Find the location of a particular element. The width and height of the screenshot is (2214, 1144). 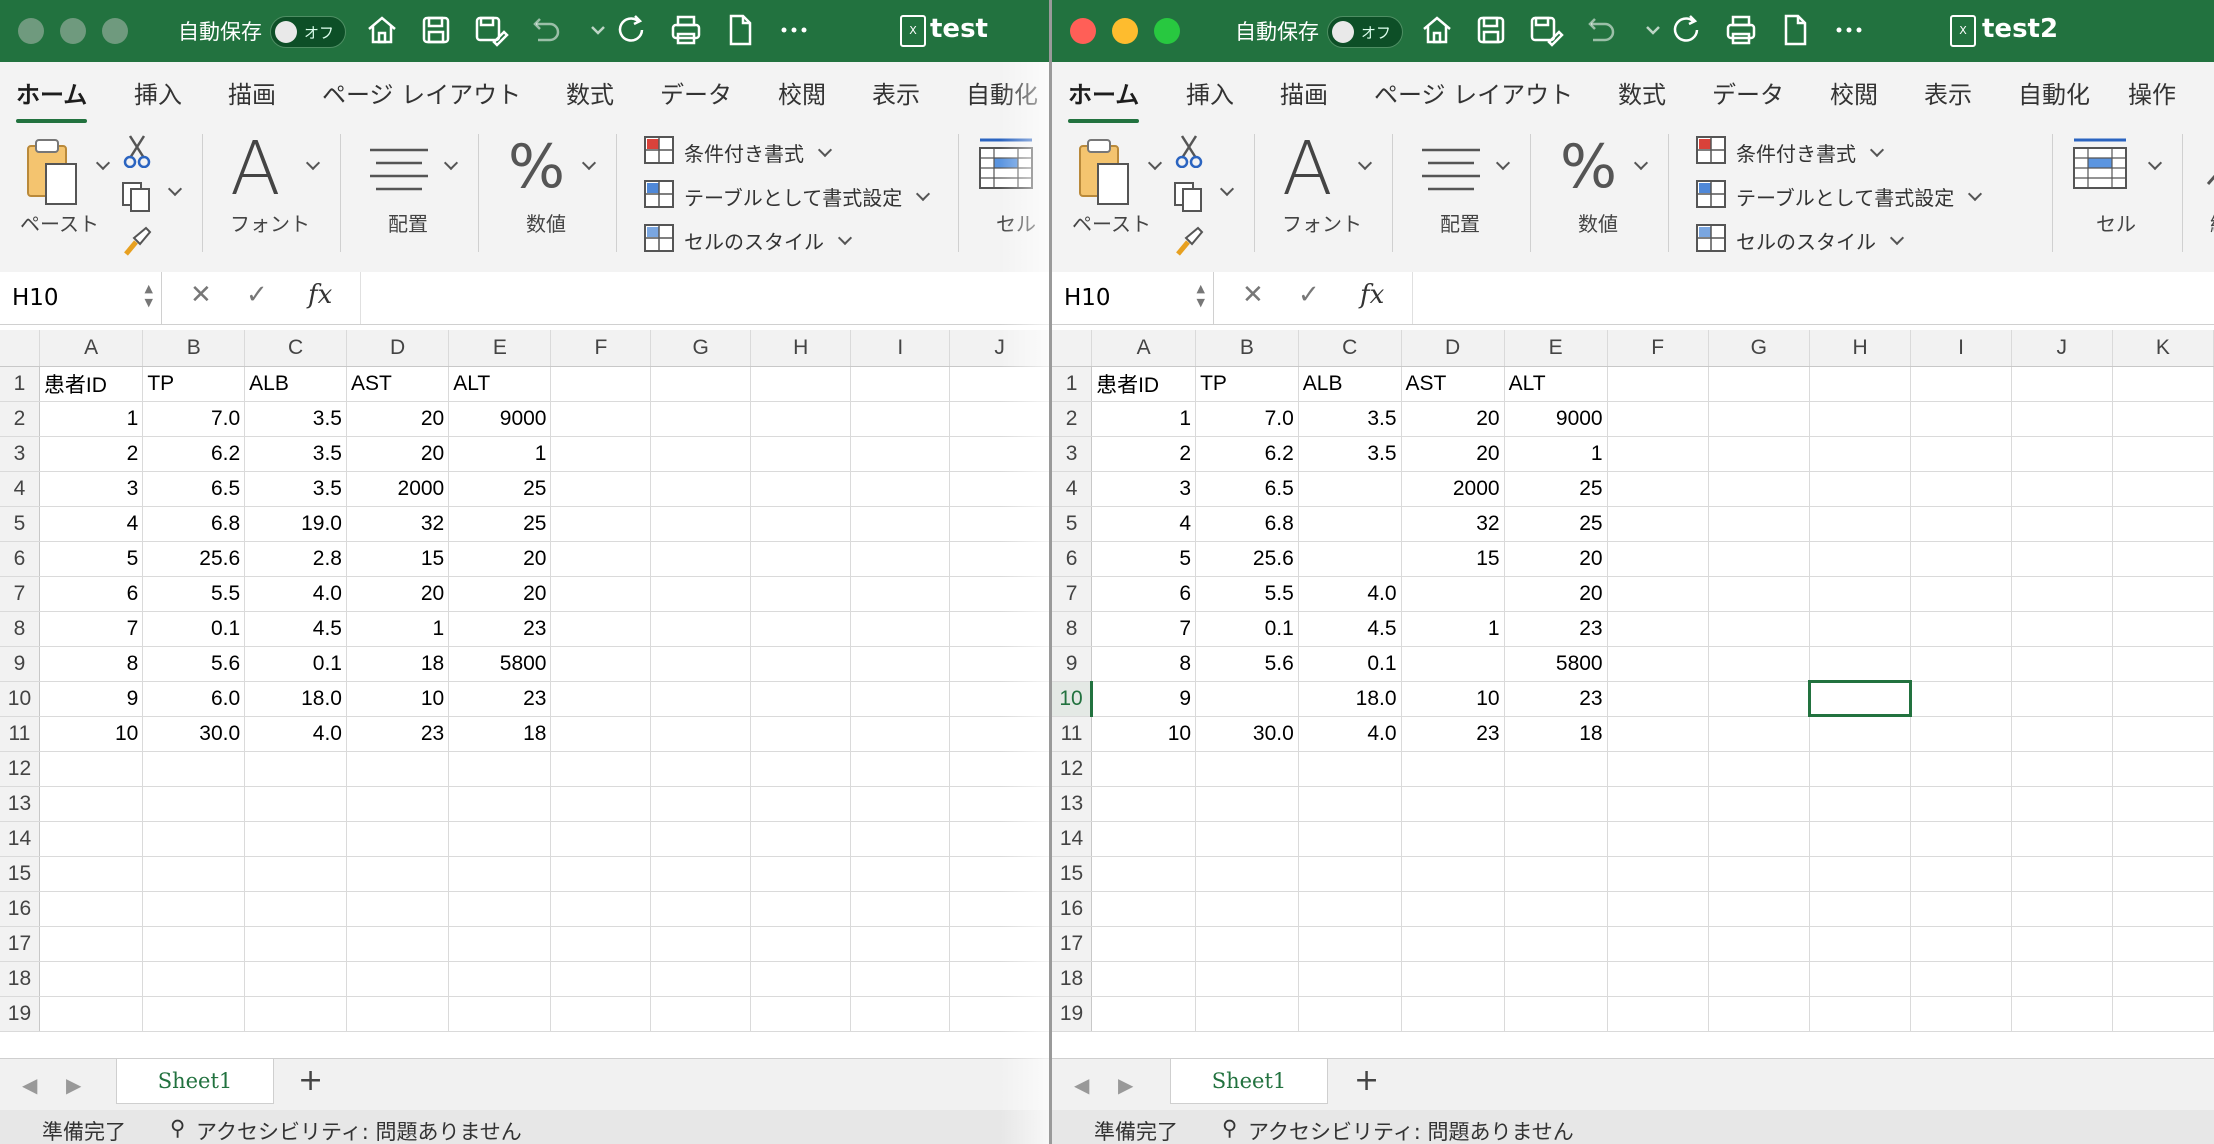

accessibility-icon: ⚲ is located at coordinates (177, 1128).